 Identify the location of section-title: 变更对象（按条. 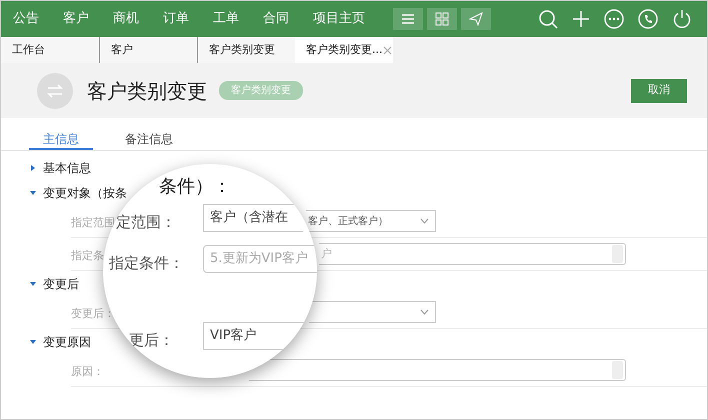
(85, 193).